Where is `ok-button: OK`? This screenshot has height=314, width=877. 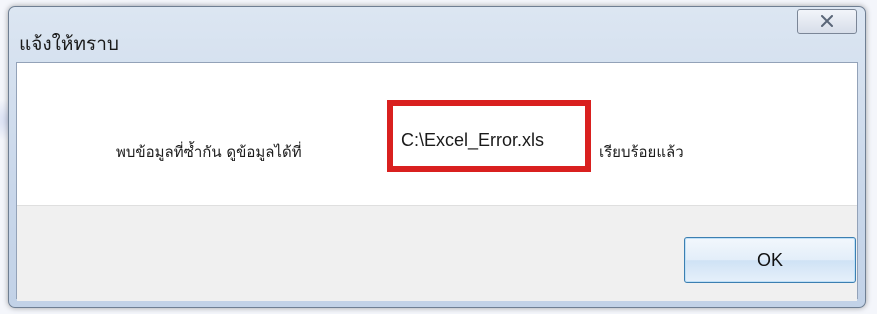
ok-button: OK is located at coordinates (770, 260).